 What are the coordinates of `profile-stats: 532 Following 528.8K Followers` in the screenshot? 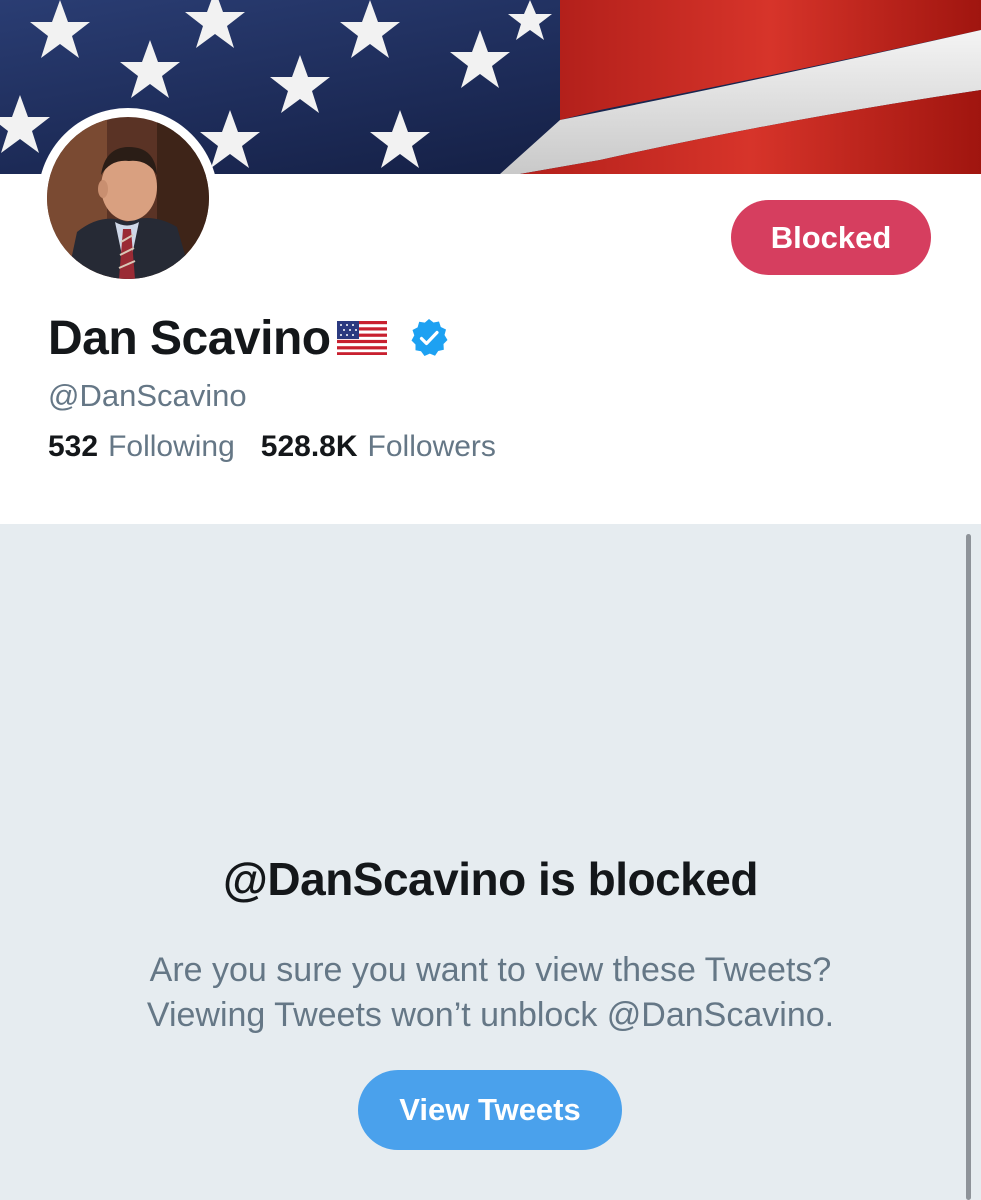 It's located at (272, 447).